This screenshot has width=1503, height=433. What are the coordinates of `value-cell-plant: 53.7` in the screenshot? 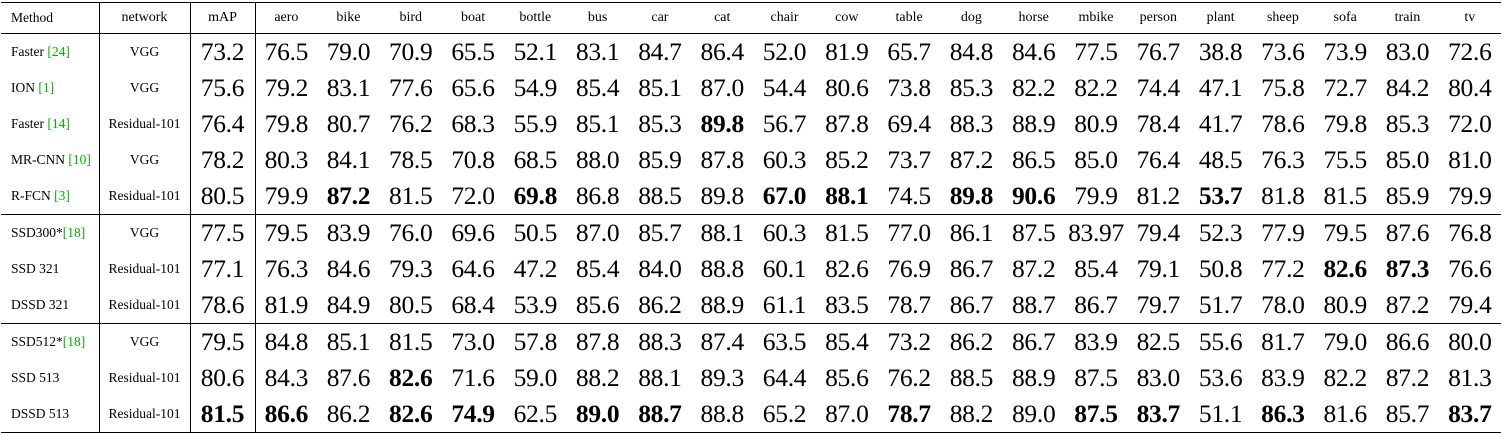 It's located at (1220, 195).